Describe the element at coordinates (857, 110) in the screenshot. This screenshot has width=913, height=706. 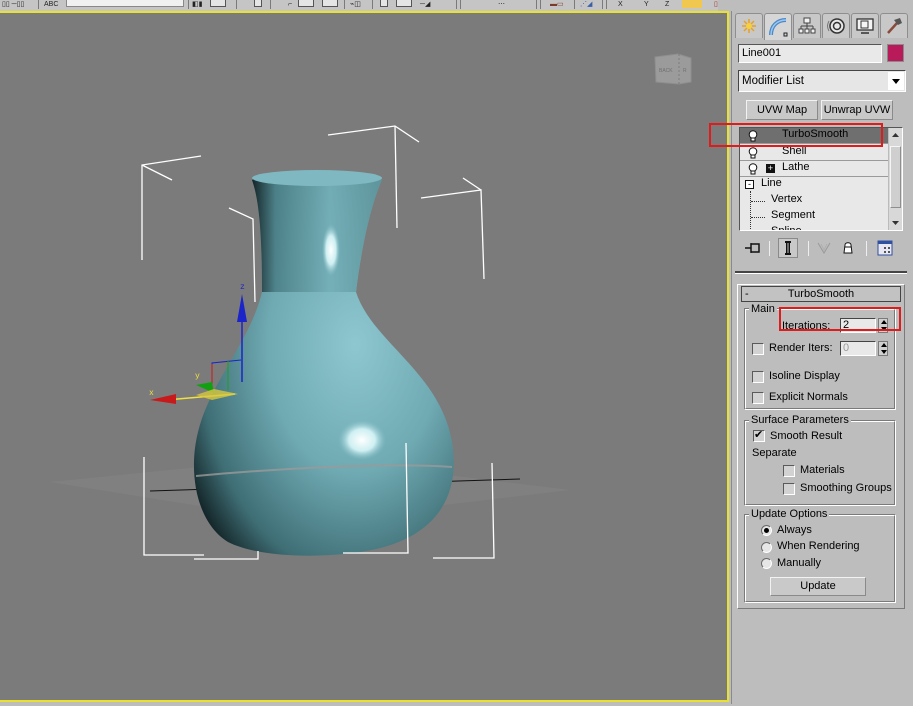
I see `unwrap-uvw-button: Unwrap UVW` at that location.